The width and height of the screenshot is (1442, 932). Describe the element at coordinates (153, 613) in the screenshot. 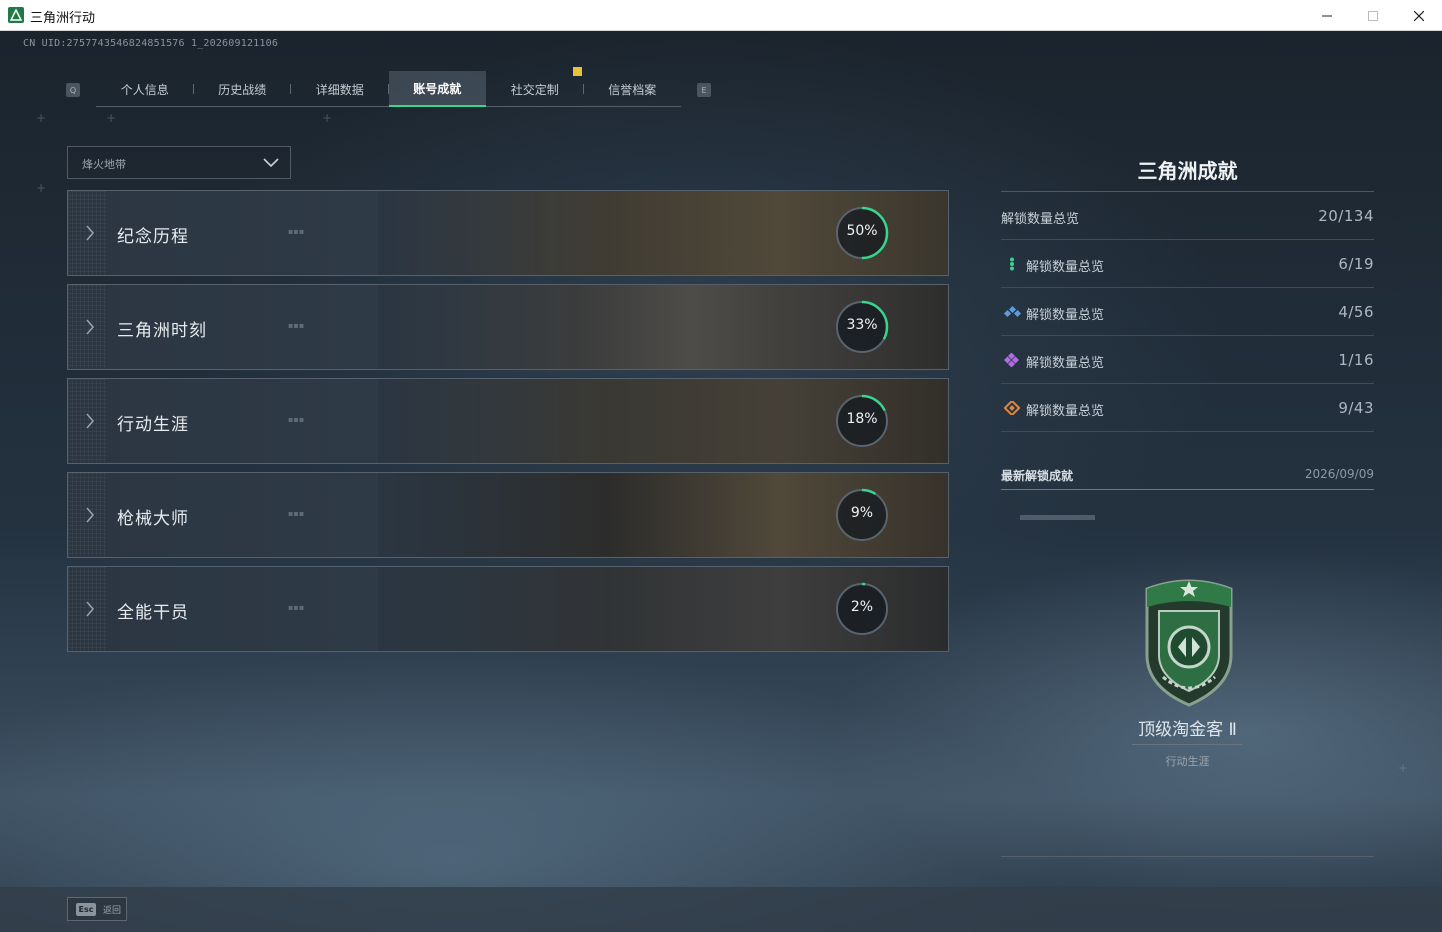

I see `category-name: 全能干员` at that location.